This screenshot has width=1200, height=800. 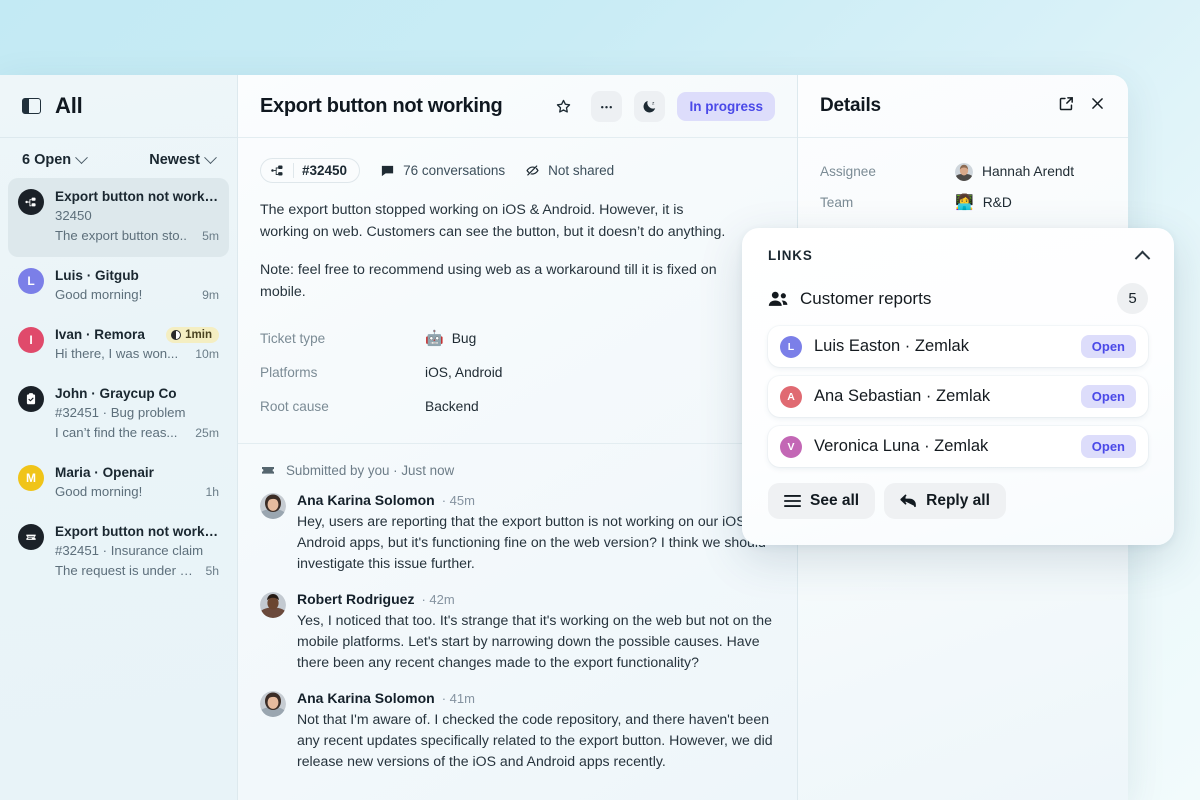 What do you see at coordinates (137, 483) in the screenshot?
I see `conversation-item-body: Maria · Openair Good morning! 1h` at bounding box center [137, 483].